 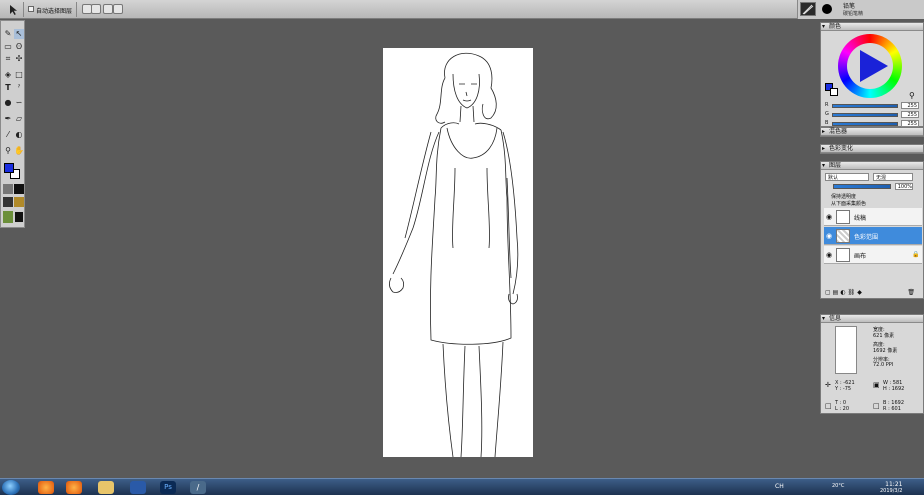 What do you see at coordinates (884, 336) in the screenshot?
I see `width-value: 621 像素` at bounding box center [884, 336].